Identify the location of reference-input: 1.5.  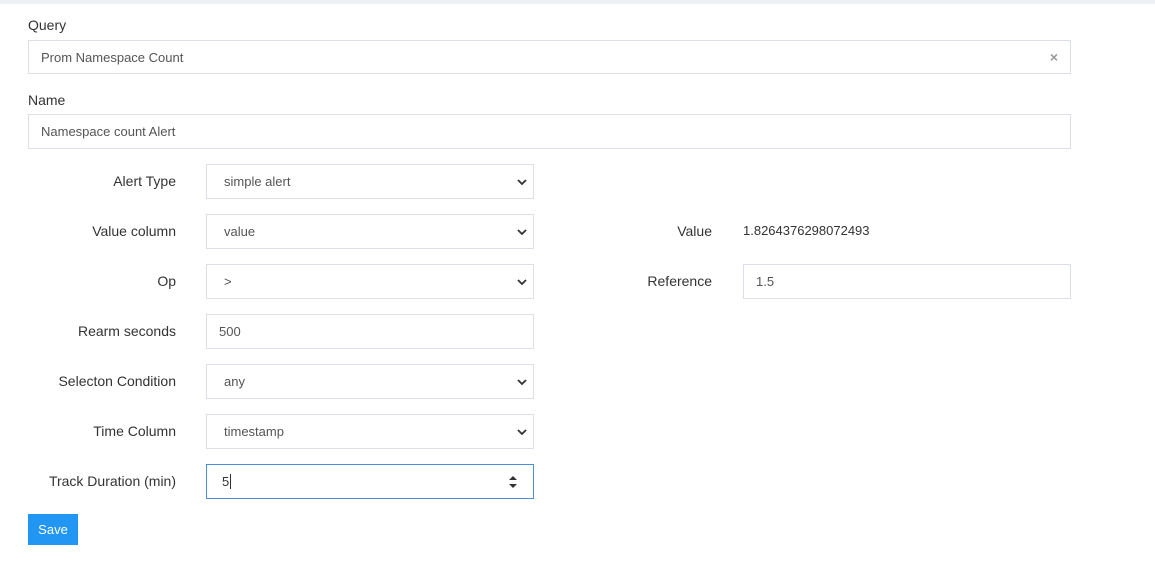
(907, 281).